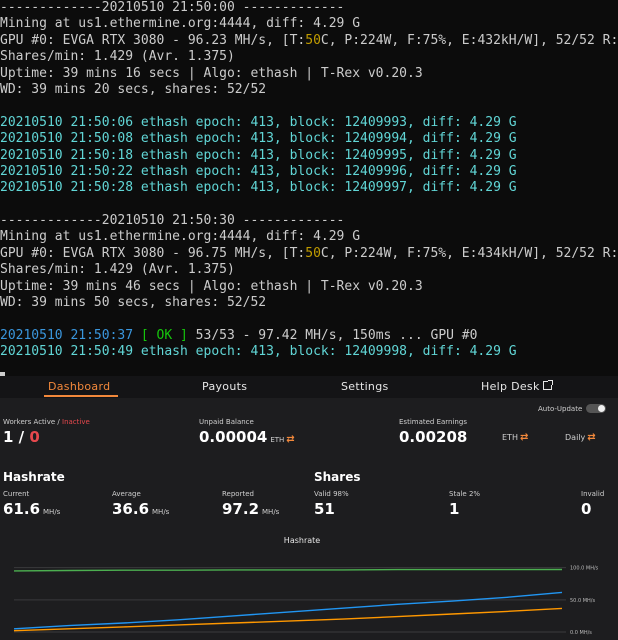 The width and height of the screenshot is (618, 640). Describe the element at coordinates (22, 509) in the screenshot. I see `hashrate-current-value: 61.6` at that location.